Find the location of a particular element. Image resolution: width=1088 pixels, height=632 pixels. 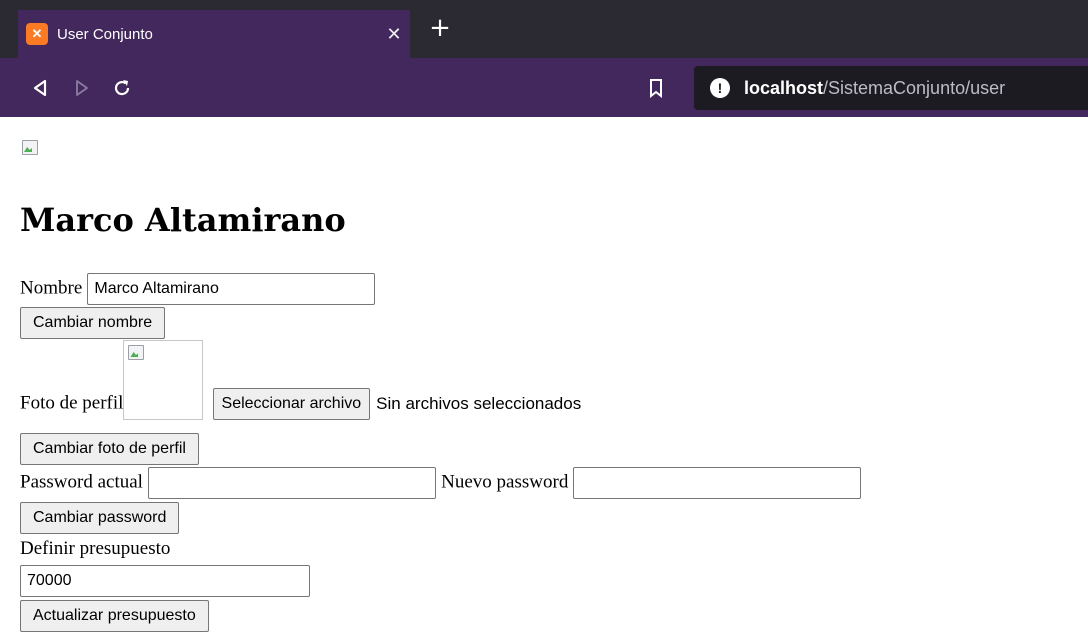

url-path: /SistemaConjunto/user is located at coordinates (914, 87).